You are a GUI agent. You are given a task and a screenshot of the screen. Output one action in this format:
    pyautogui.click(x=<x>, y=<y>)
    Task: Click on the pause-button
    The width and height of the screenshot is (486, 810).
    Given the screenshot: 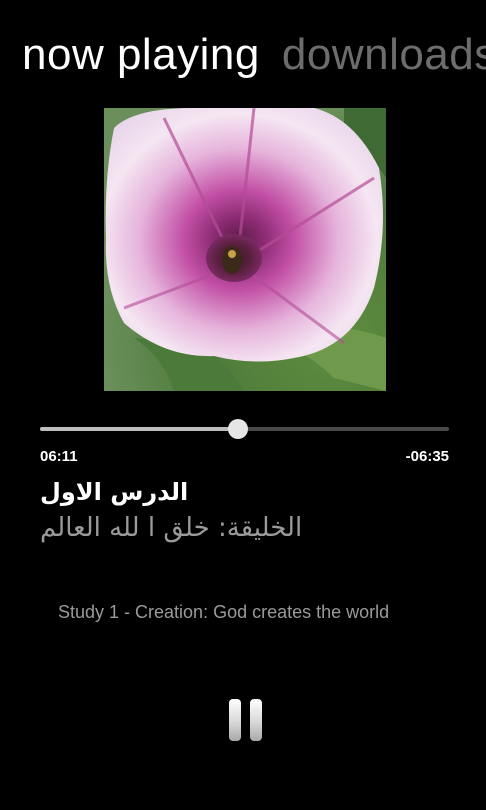 What is the action you would take?
    pyautogui.click(x=246, y=721)
    